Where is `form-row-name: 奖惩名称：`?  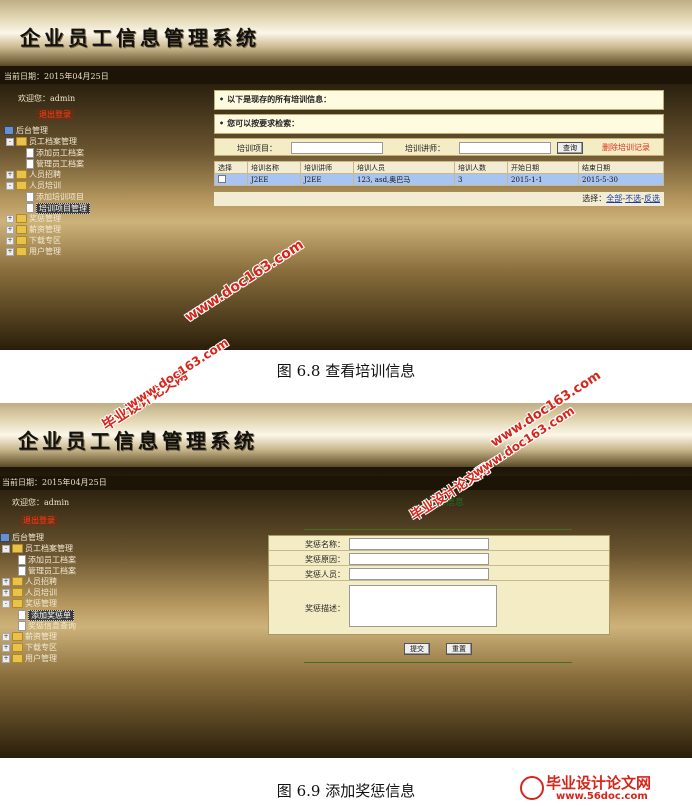 form-row-name: 奖惩名称： is located at coordinates (439, 543).